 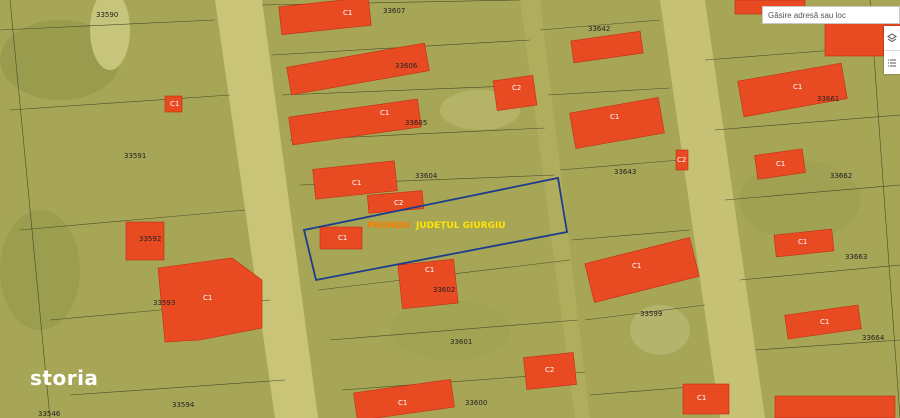 I want to click on parcel-label: 33599, so click(x=651, y=314).